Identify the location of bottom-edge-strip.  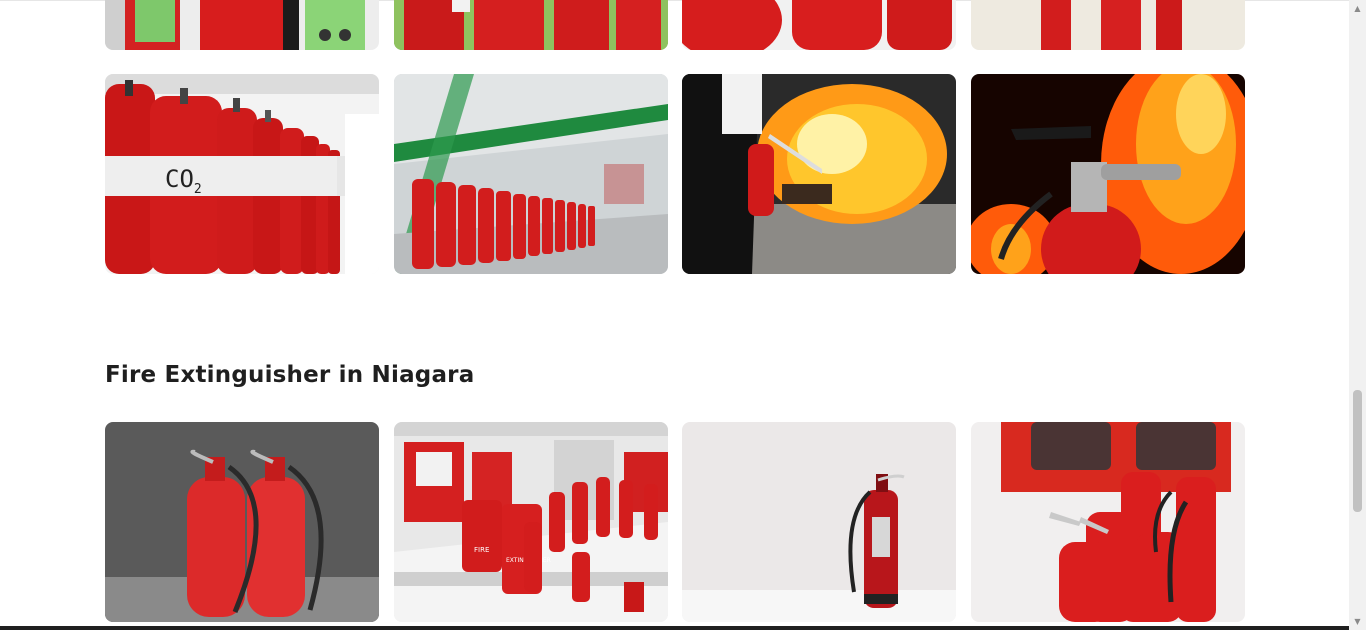
(674, 628).